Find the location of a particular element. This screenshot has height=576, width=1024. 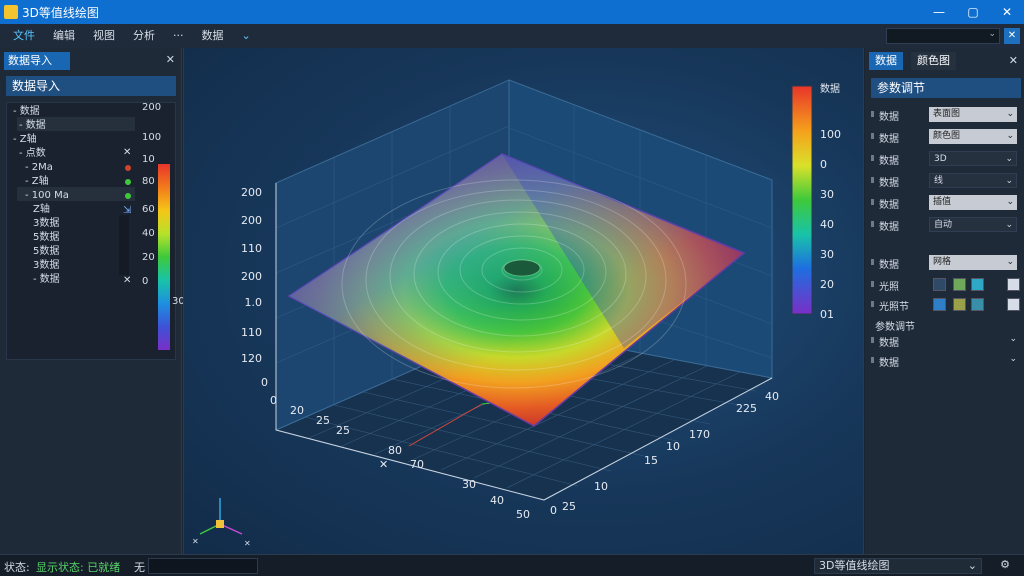

property-select: 插值 ⌄ is located at coordinates (973, 202).